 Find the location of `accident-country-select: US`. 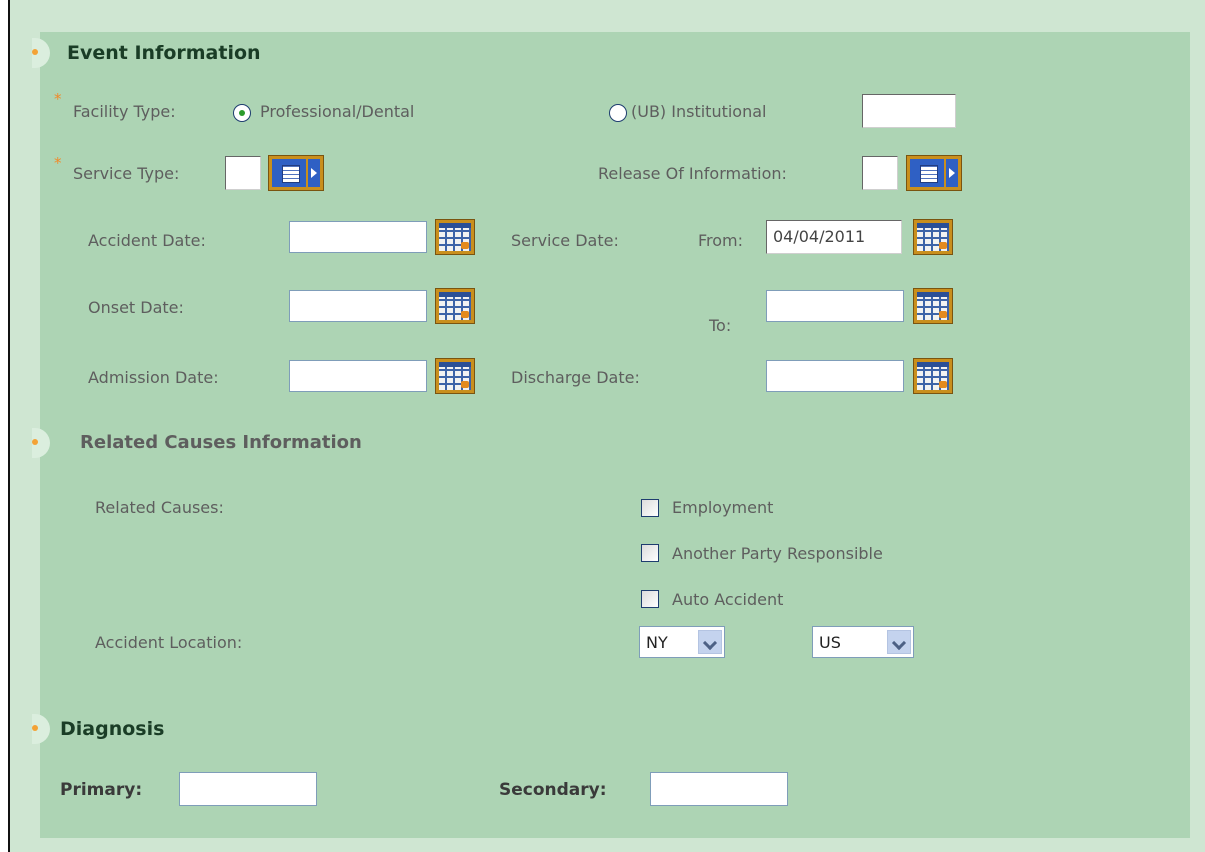

accident-country-select: US is located at coordinates (863, 642).